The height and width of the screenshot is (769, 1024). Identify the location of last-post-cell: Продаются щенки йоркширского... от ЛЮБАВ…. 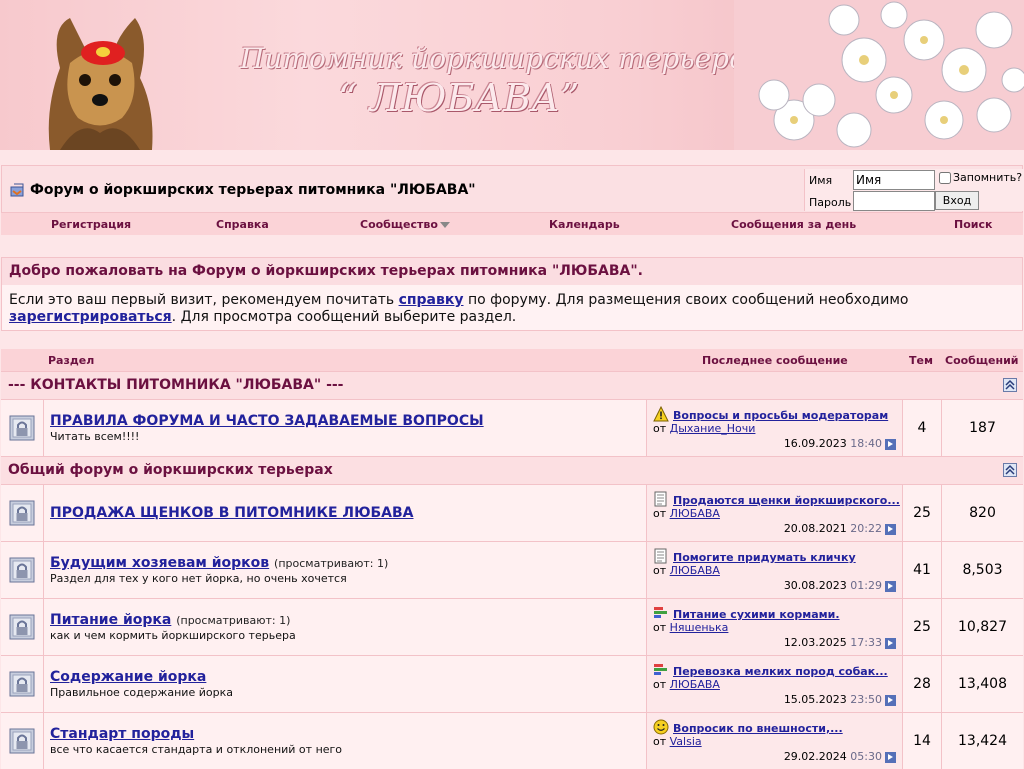
(775, 513).